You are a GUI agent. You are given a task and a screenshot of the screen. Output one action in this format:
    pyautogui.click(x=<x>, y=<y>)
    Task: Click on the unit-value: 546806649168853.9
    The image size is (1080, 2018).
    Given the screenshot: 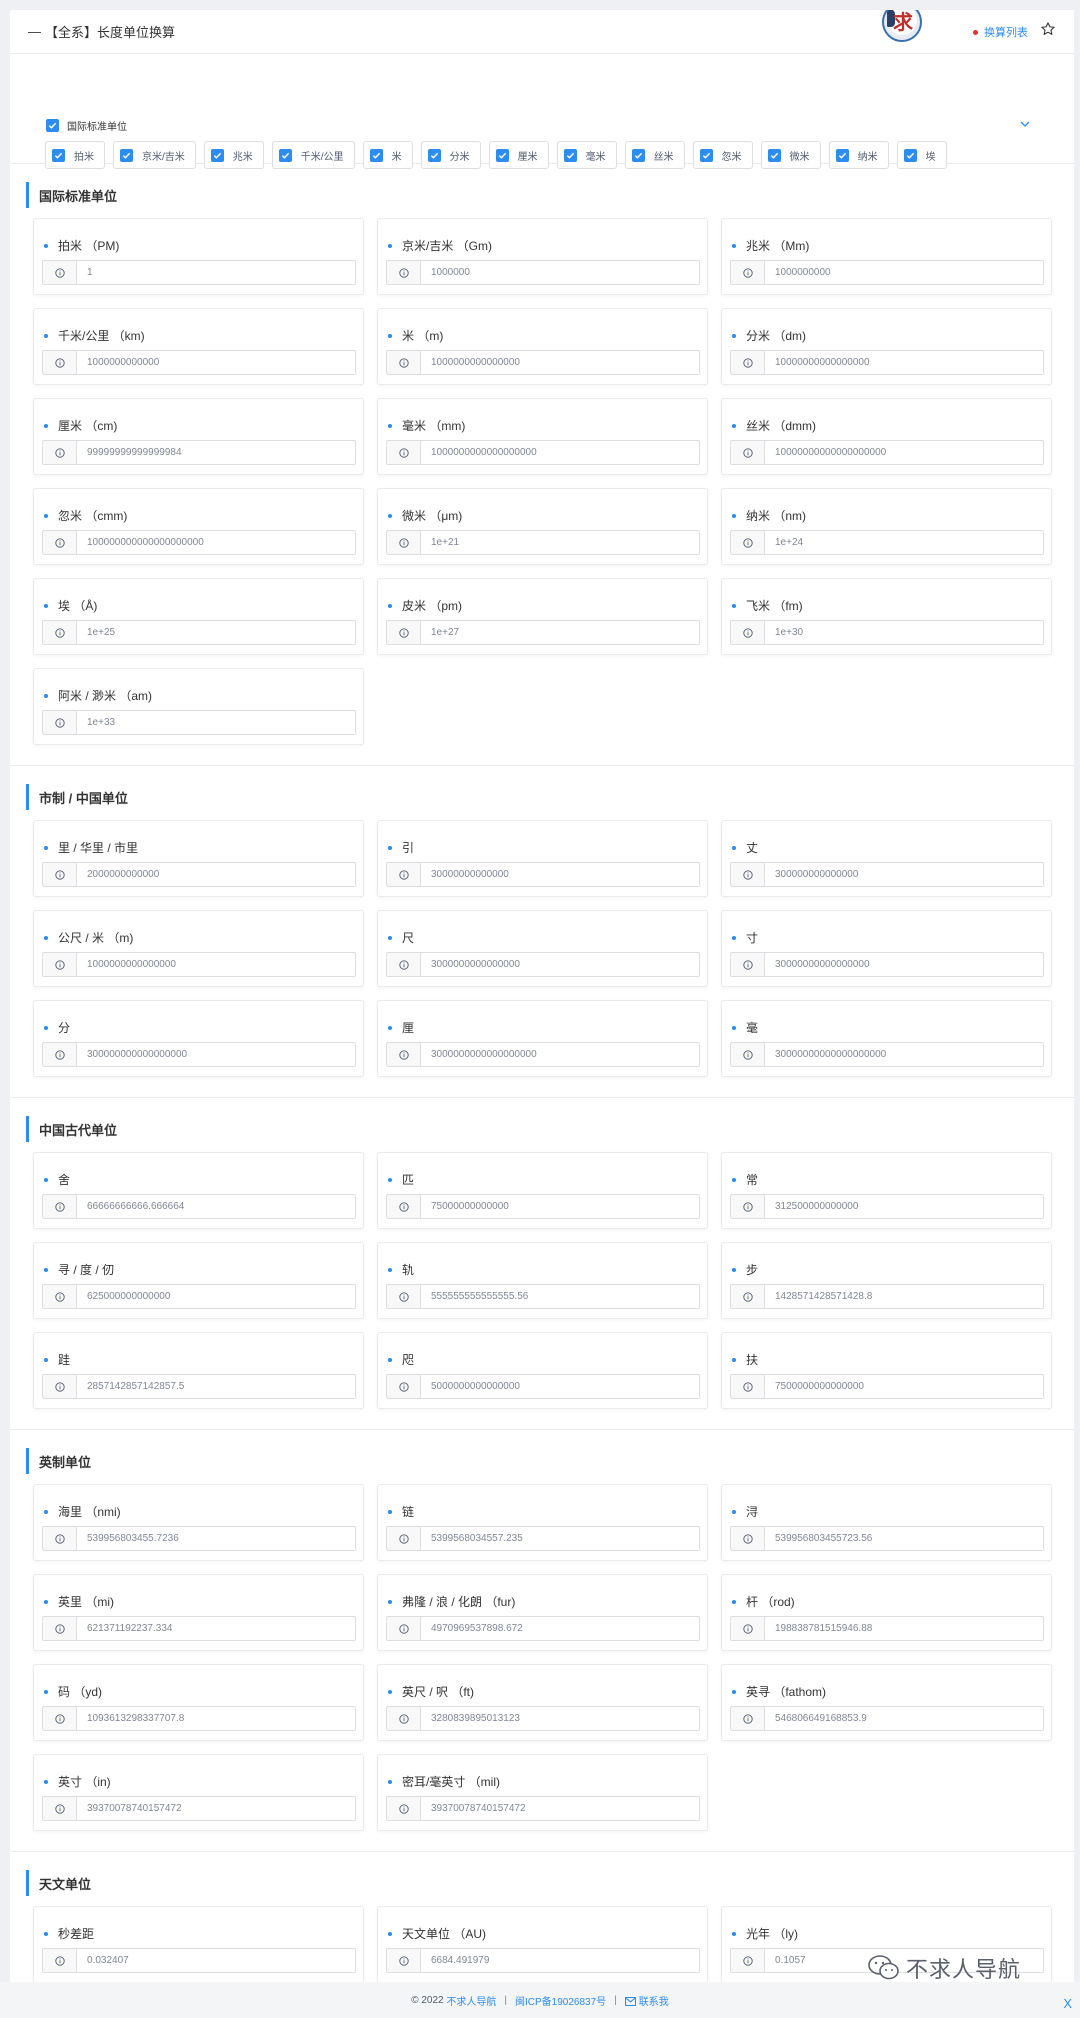 What is the action you would take?
    pyautogui.click(x=816, y=1718)
    